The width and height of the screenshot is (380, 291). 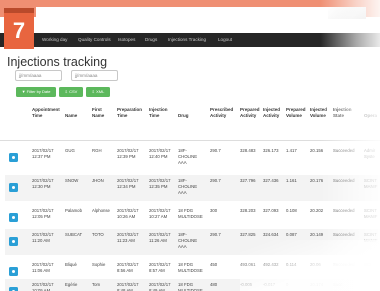 What do you see at coordinates (248, 150) in the screenshot?
I see `cell-prepared: 328.483` at bounding box center [248, 150].